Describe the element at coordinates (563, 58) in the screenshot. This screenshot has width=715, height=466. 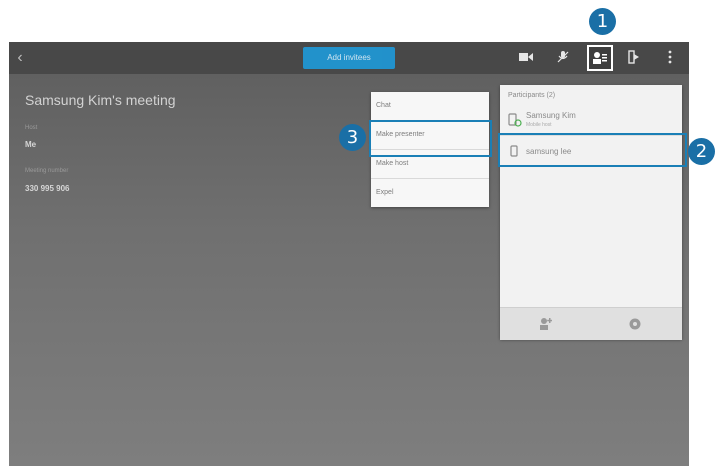
I see `mute-mic-icon` at that location.